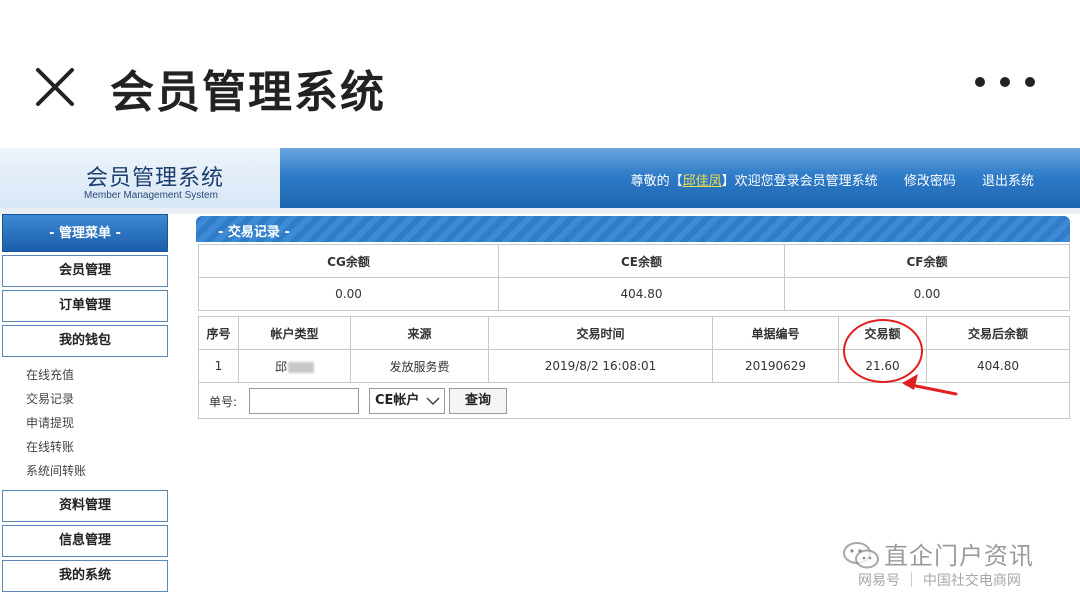  What do you see at coordinates (433, 401) in the screenshot?
I see `chevron-down-icon` at bounding box center [433, 401].